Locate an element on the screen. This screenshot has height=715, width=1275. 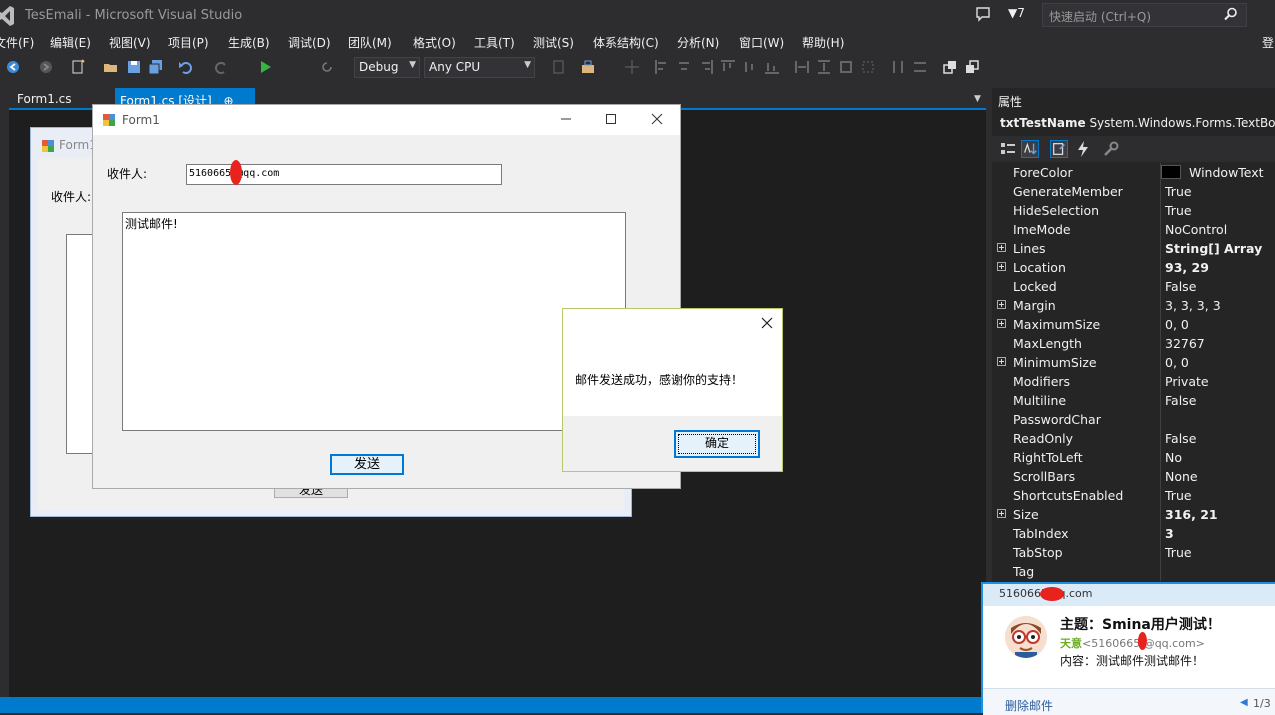
object-type: System.Windows.Forms.TextBox is located at coordinates (1182, 123).